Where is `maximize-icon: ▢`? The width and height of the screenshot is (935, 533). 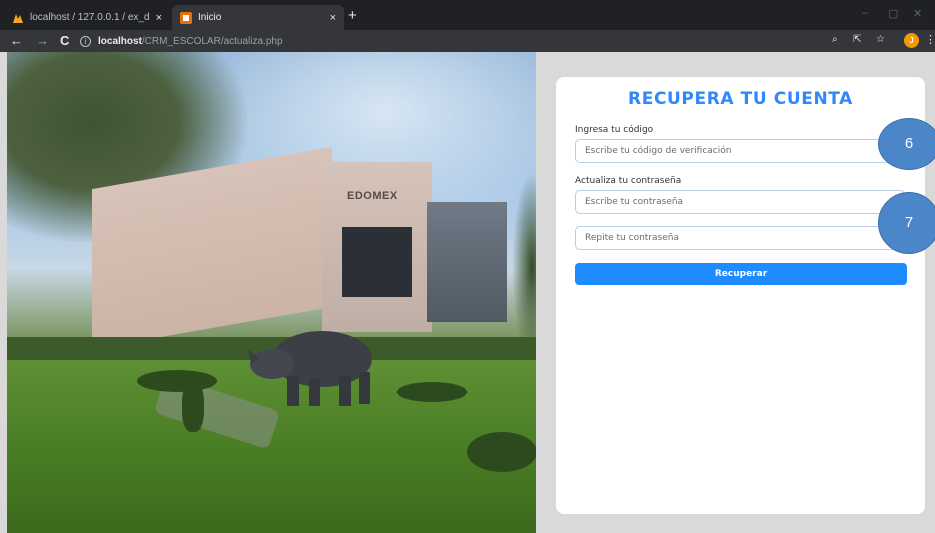 maximize-icon: ▢ is located at coordinates (893, 13).